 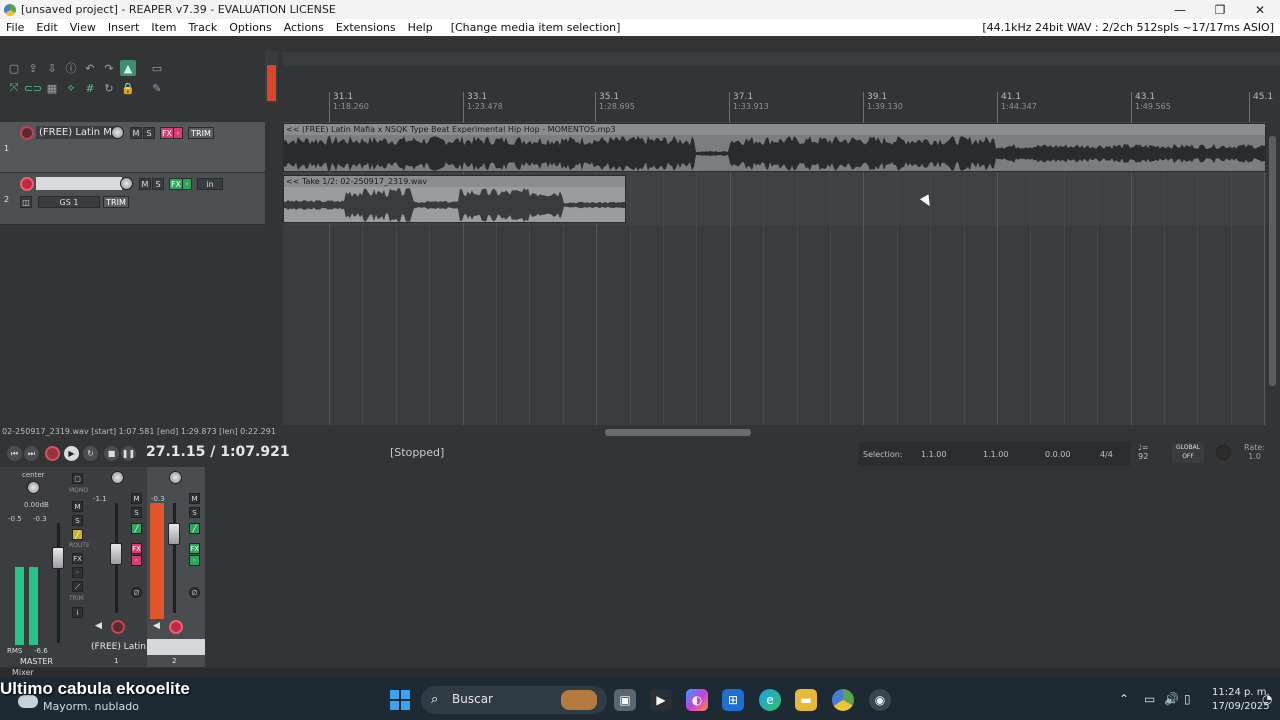 I want to click on master-fx-button: FX, so click(x=77, y=558).